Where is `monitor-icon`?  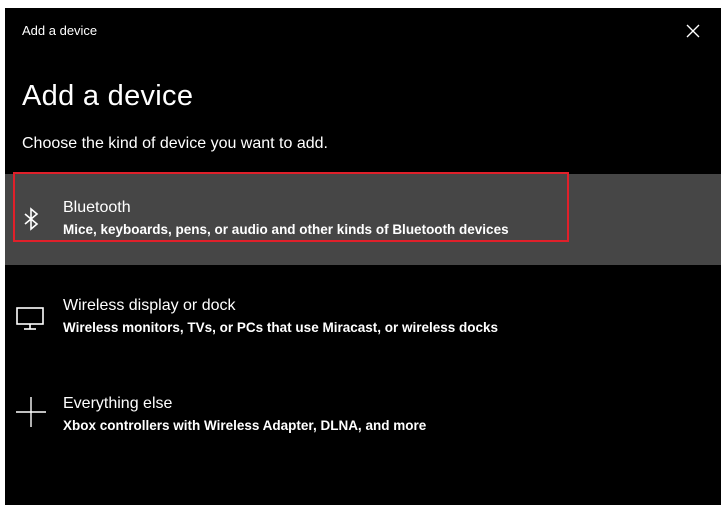 monitor-icon is located at coordinates (31, 317).